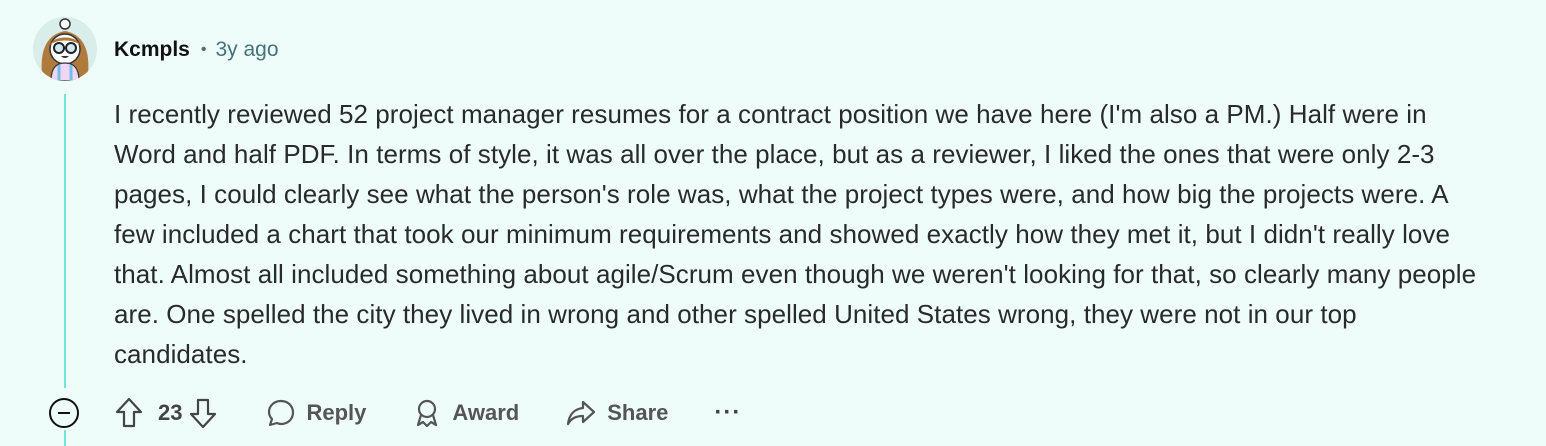  Describe the element at coordinates (281, 413) in the screenshot. I see `speech-bubble-icon` at that location.